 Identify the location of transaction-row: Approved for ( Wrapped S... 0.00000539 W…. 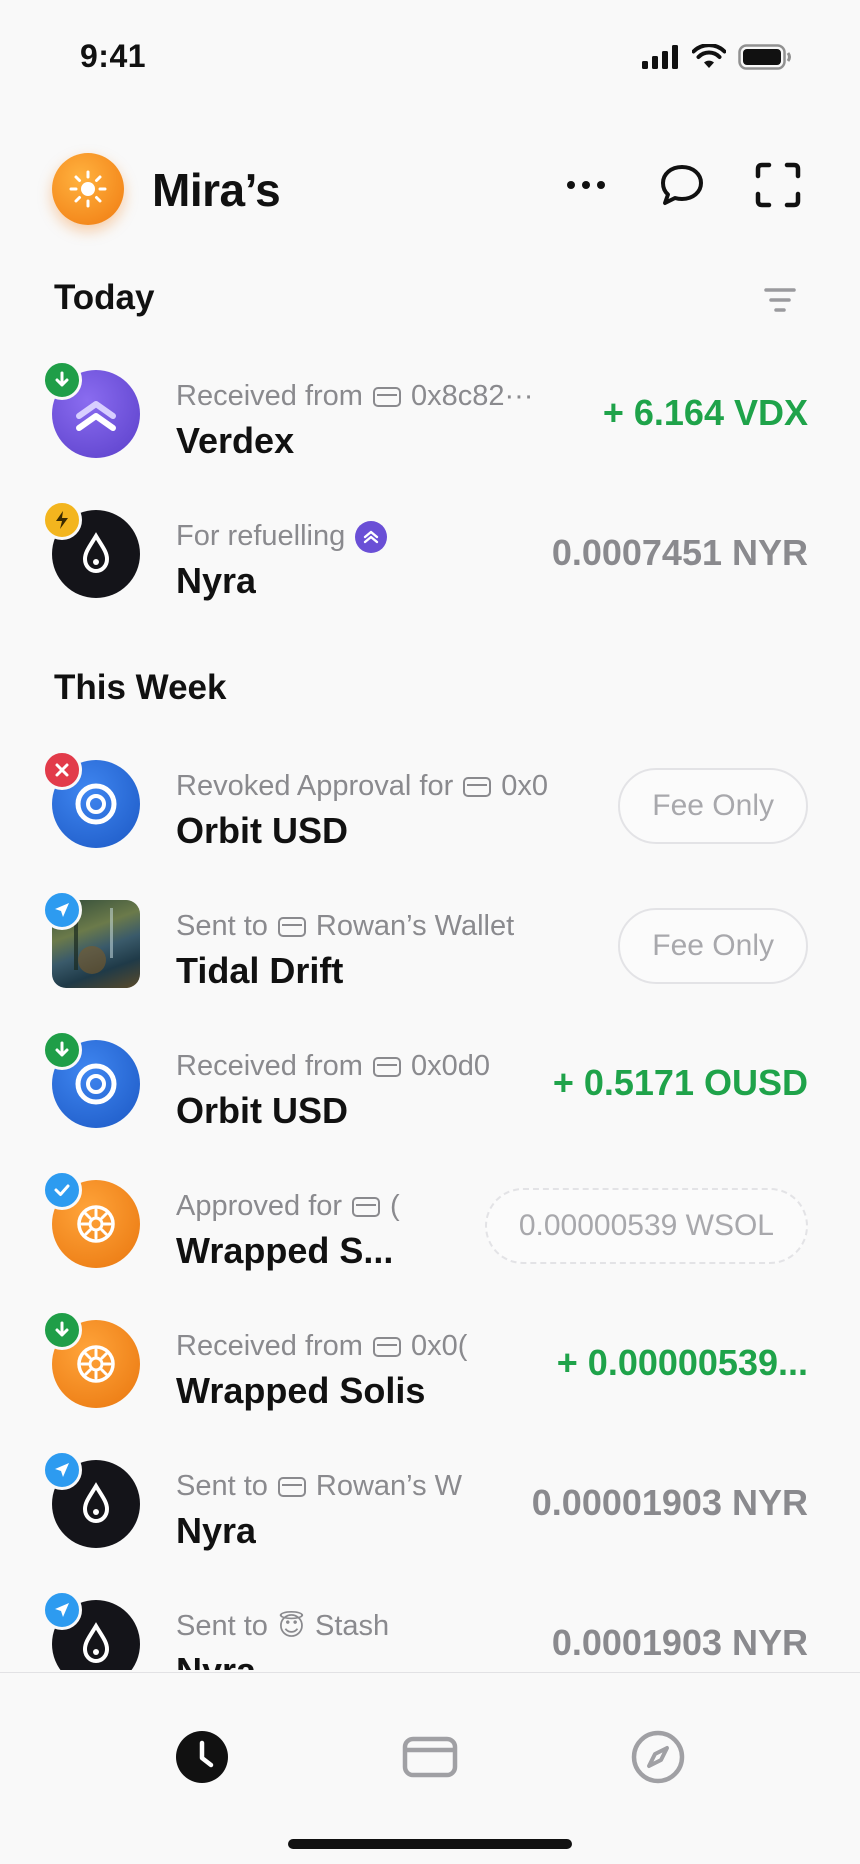
(430, 1220).